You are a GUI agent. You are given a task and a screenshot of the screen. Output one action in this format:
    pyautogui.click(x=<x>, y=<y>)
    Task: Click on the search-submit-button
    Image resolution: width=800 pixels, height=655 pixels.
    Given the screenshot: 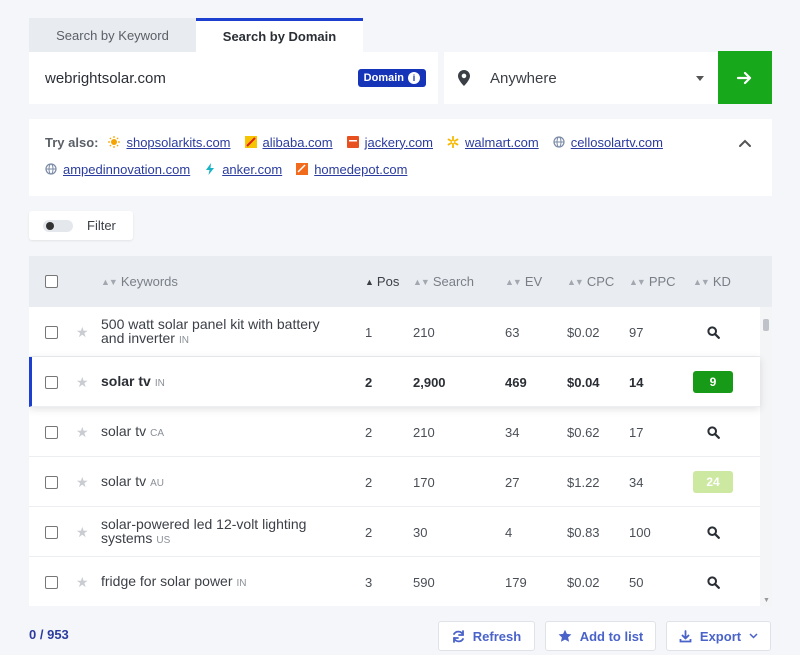 What is the action you would take?
    pyautogui.click(x=745, y=77)
    